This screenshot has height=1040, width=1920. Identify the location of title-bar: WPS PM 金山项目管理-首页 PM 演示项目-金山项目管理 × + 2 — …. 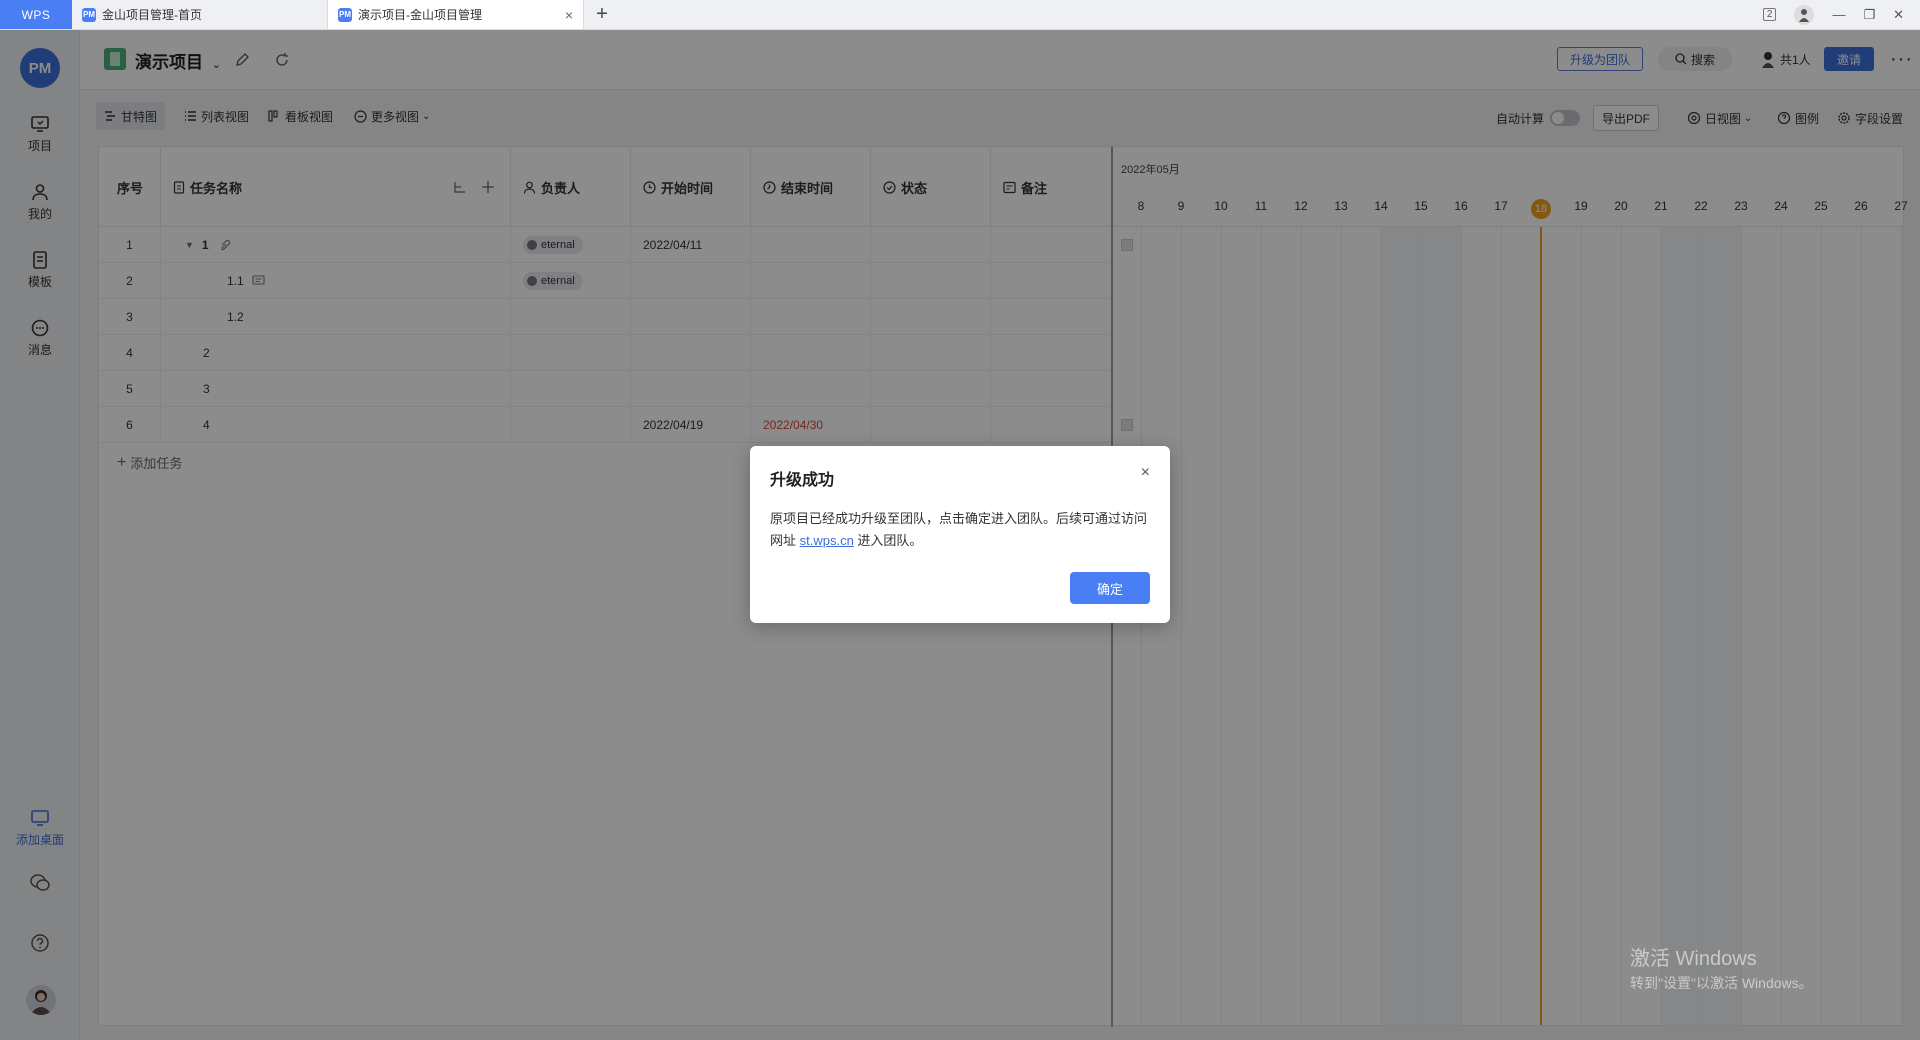
(960, 15).